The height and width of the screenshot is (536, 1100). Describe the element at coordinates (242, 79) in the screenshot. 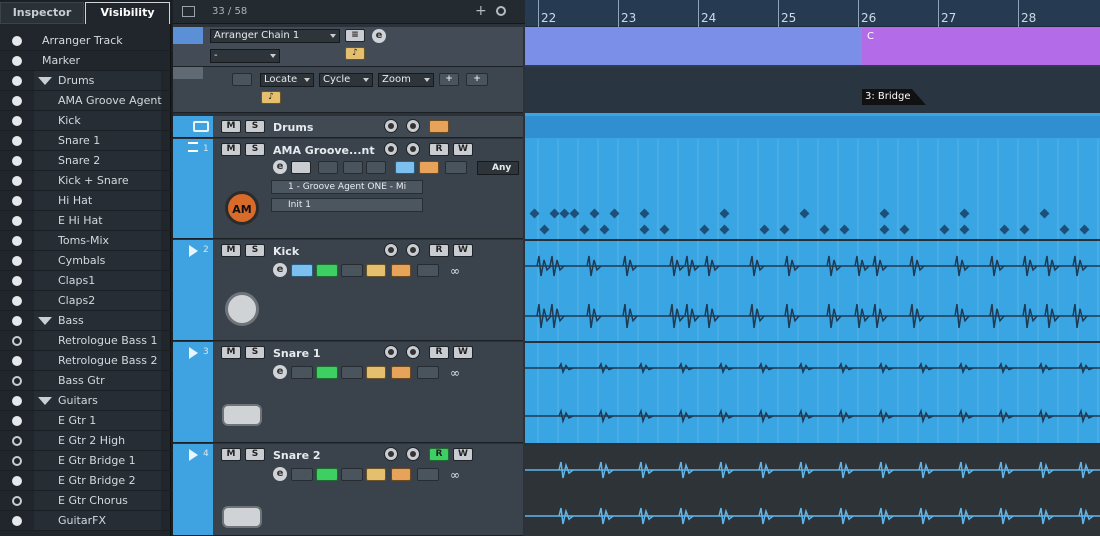

I see `folder-toggle-icon` at that location.